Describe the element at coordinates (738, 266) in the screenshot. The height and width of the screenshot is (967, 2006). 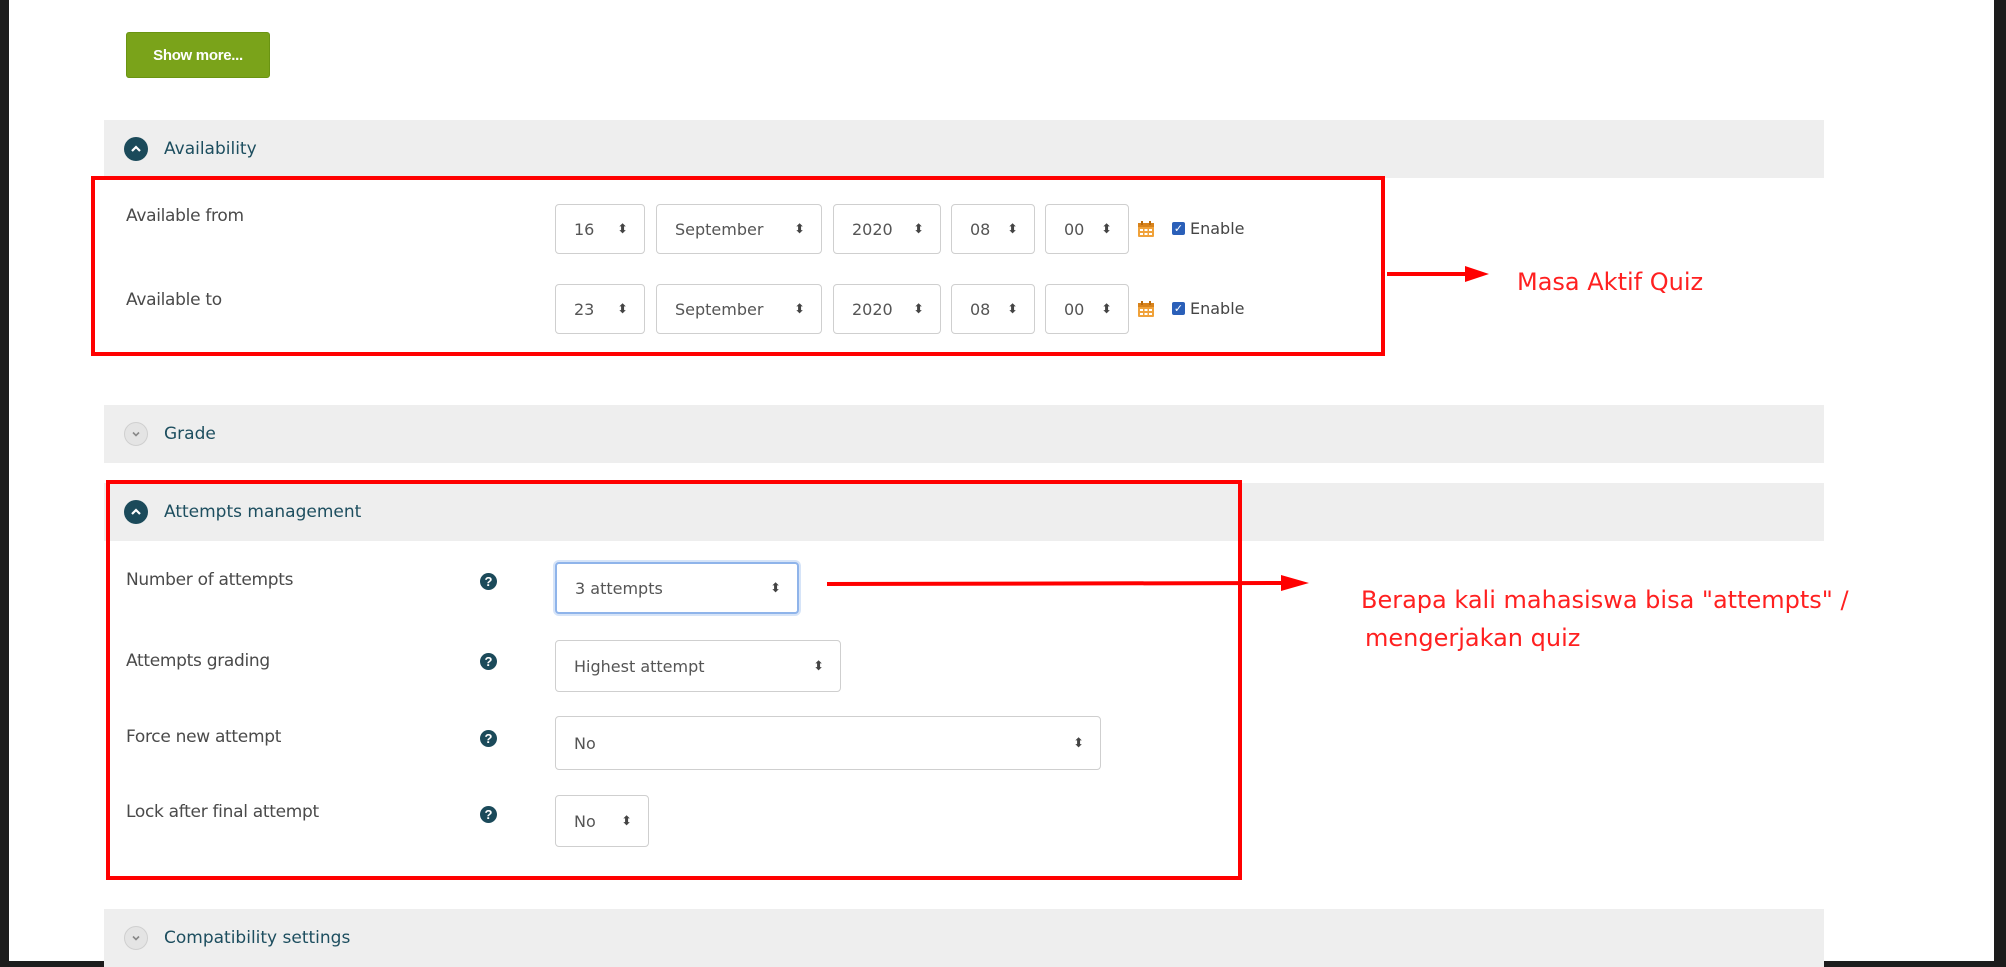
I see `annotation-box-availability` at that location.